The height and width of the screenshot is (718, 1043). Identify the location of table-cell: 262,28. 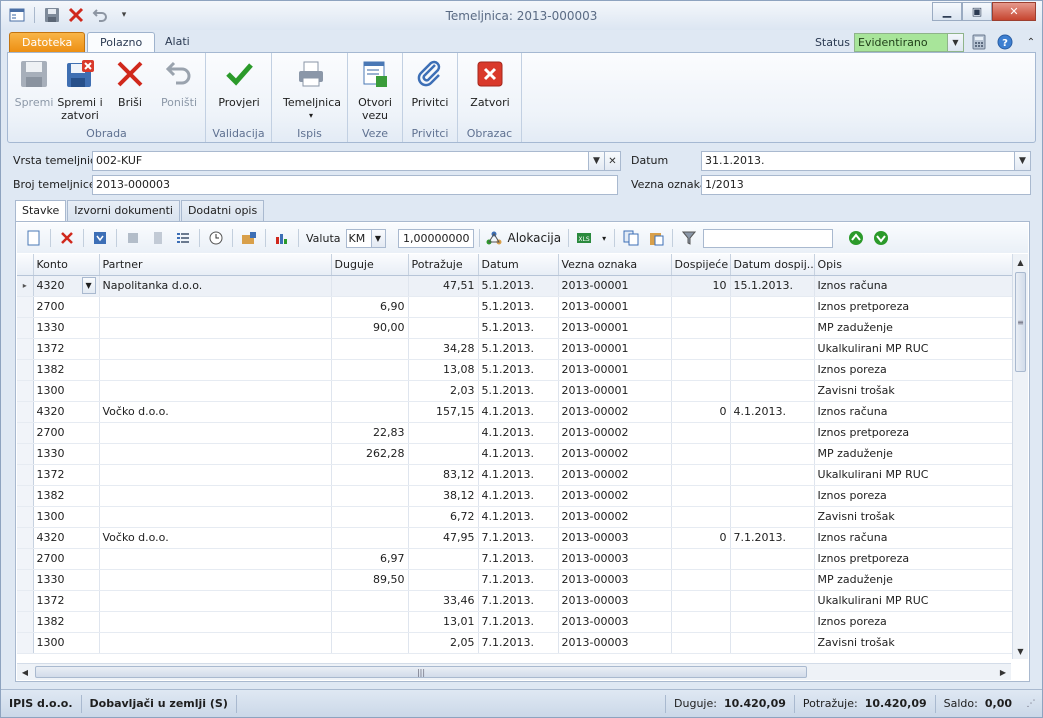
(370, 454).